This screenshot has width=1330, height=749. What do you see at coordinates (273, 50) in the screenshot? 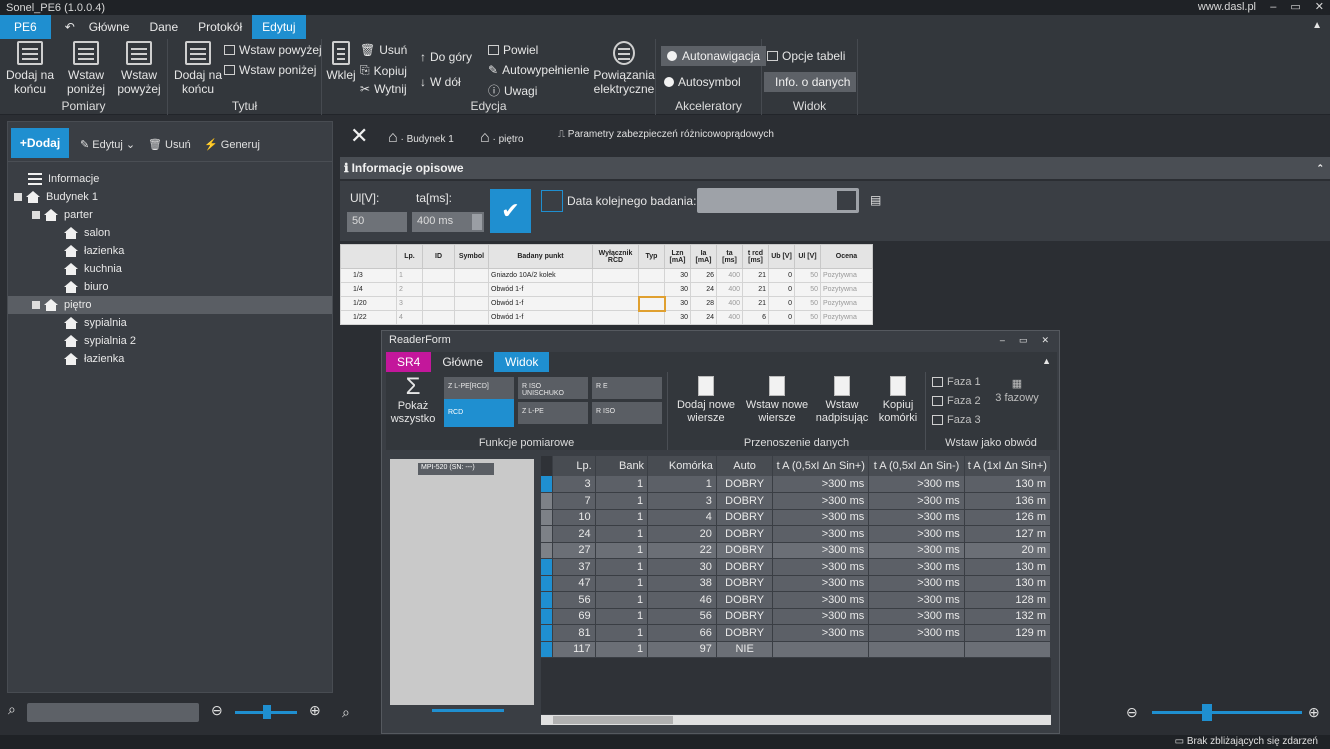
I see `tytul-insert-above-button: Wstaw powyżej` at bounding box center [273, 50].